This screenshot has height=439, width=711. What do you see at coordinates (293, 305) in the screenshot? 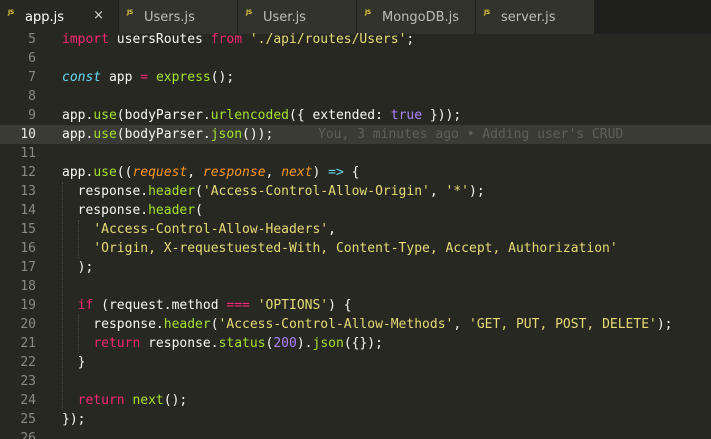
I see `code-token: 'OPTIONS'` at bounding box center [293, 305].